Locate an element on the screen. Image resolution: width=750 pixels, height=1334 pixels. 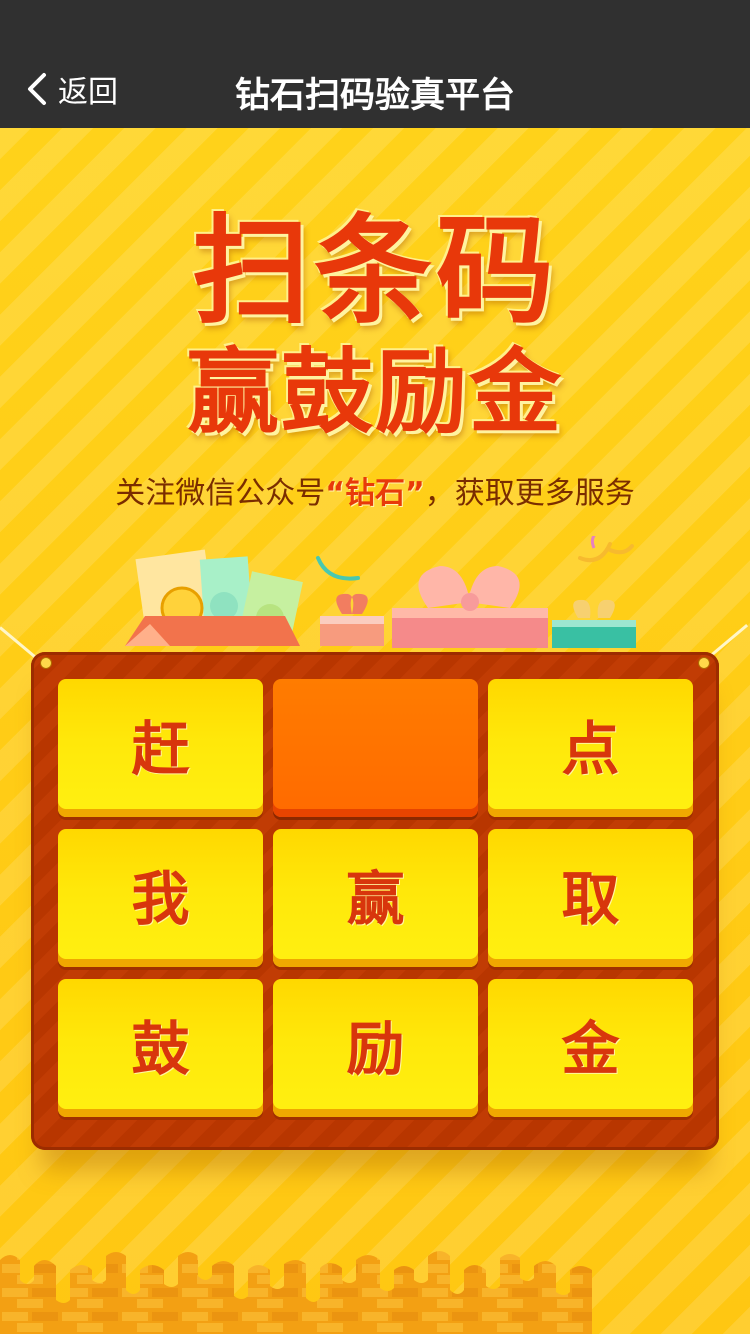
follow-hint-account: “钻石” is located at coordinates (375, 493).